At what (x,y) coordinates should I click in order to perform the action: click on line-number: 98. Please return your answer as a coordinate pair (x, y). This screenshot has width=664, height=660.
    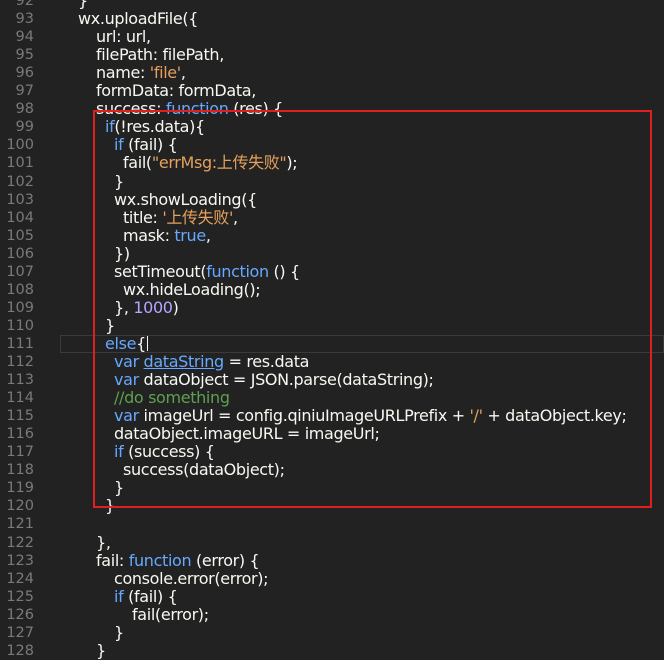
    Looking at the image, I should click on (24, 109).